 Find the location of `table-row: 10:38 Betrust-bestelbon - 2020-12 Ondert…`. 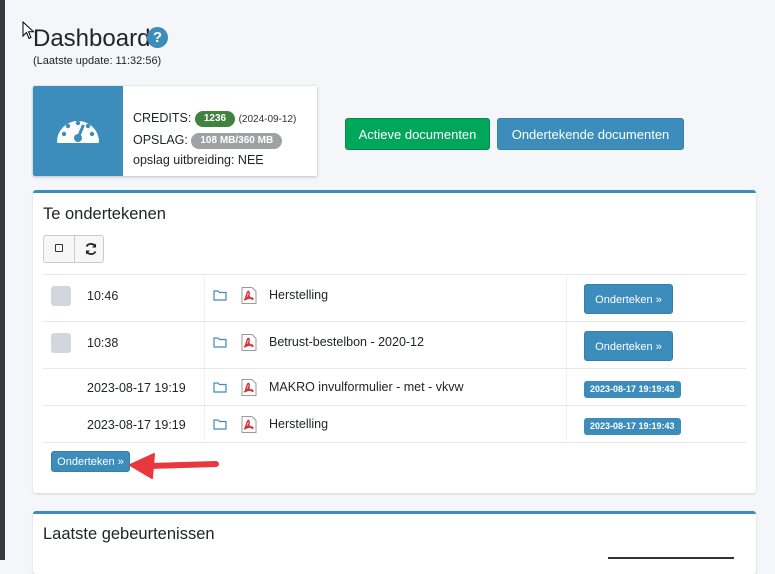

table-row: 10:38 Betrust-bestelbon - 2020-12 Ondert… is located at coordinates (394, 345).